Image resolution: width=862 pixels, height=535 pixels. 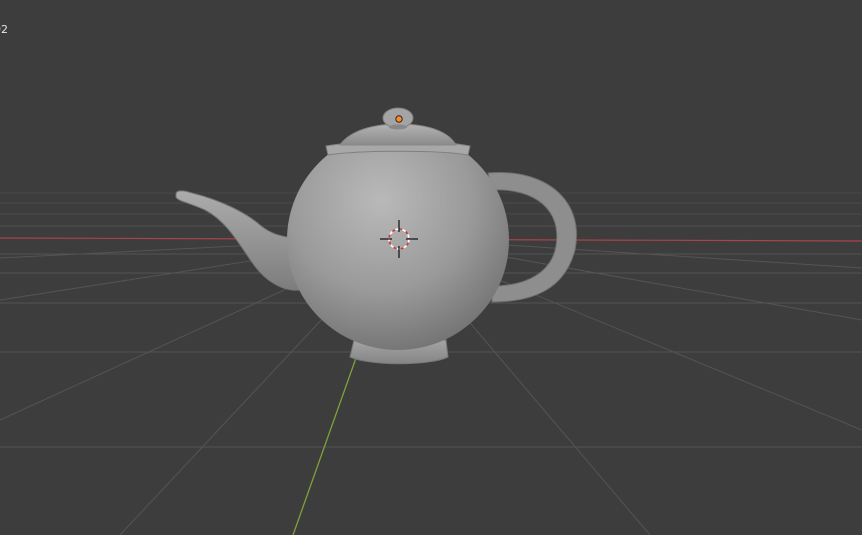 What do you see at coordinates (398, 240) in the screenshot?
I see `teapot-body` at bounding box center [398, 240].